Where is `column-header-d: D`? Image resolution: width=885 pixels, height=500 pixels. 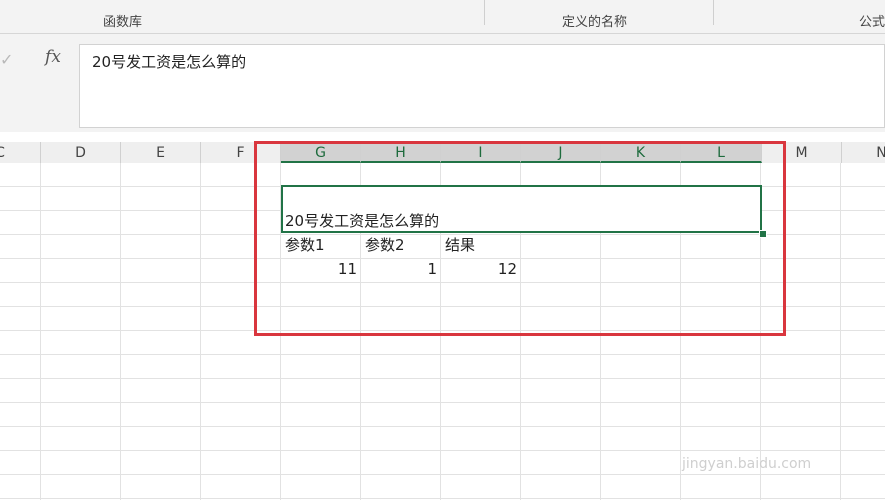 column-header-d: D is located at coordinates (81, 152).